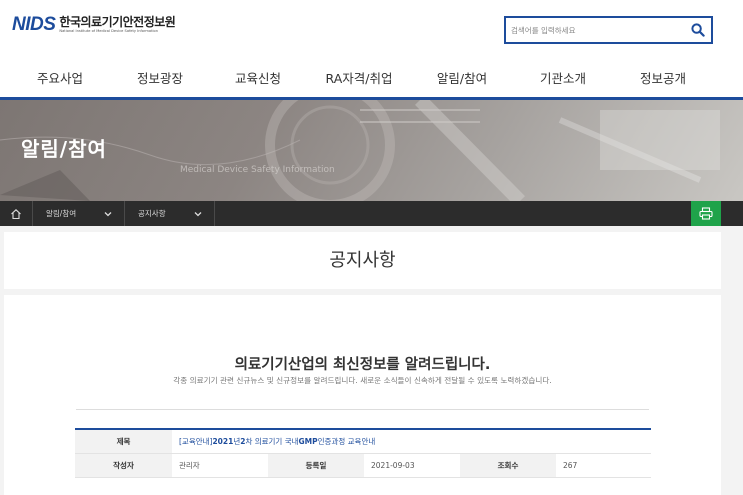 The height and width of the screenshot is (495, 743). What do you see at coordinates (595, 30) in the screenshot?
I see `search-input` at bounding box center [595, 30].